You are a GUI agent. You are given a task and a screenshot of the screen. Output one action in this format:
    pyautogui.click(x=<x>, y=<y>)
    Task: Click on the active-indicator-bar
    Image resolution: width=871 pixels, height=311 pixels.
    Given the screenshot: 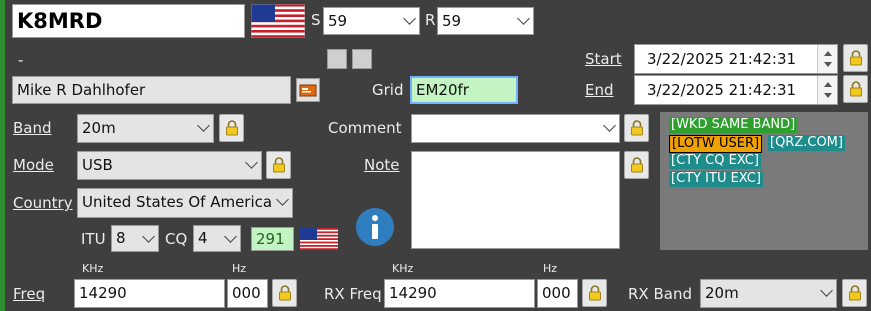 What is the action you would take?
    pyautogui.click(x=2, y=155)
    